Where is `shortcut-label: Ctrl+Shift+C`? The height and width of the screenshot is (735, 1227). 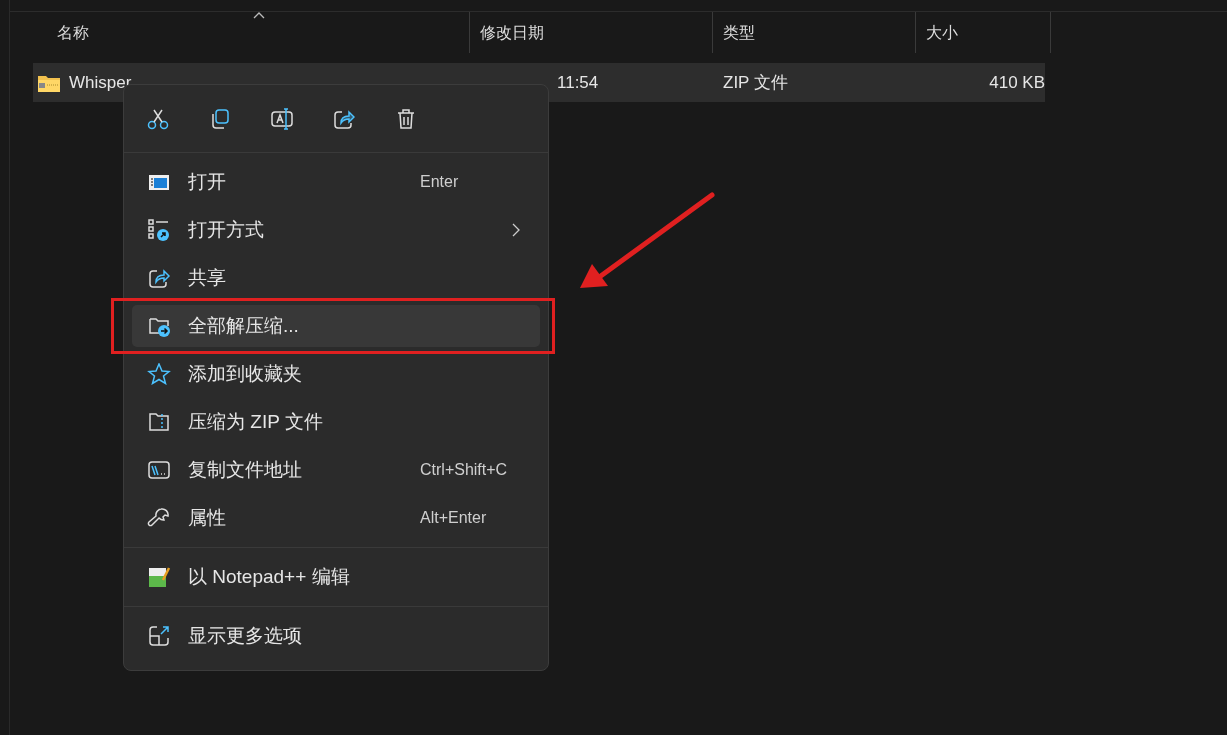
shortcut-label: Ctrl+Shift+C is located at coordinates (464, 470).